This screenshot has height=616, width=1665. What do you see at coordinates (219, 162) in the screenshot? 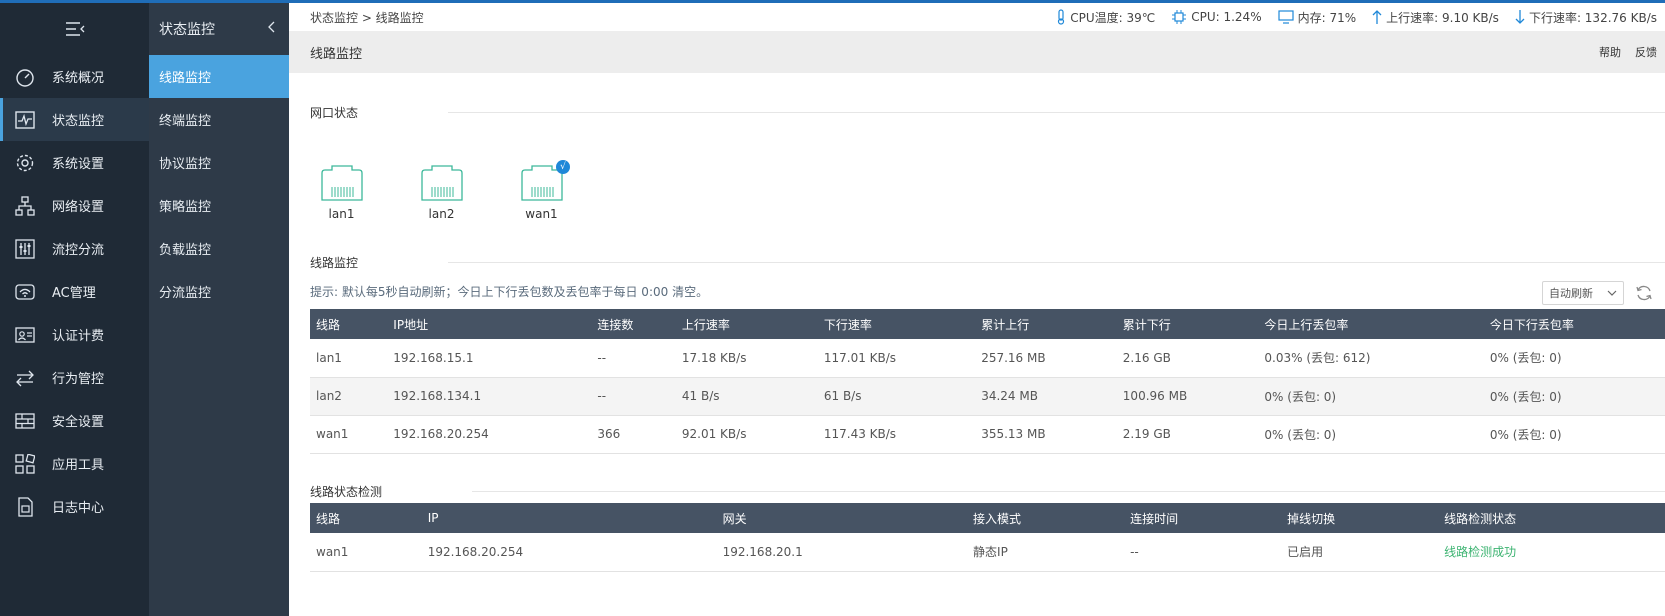
I see `subnav-item-protocol-monitor: 协议监控` at bounding box center [219, 162].